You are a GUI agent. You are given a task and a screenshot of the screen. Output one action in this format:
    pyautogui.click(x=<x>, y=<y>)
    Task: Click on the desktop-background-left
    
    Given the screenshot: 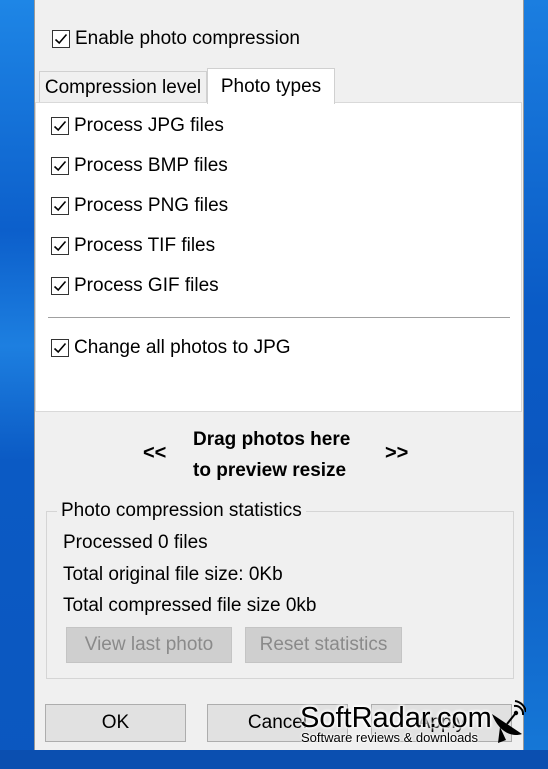 What is the action you would take?
    pyautogui.click(x=17, y=384)
    